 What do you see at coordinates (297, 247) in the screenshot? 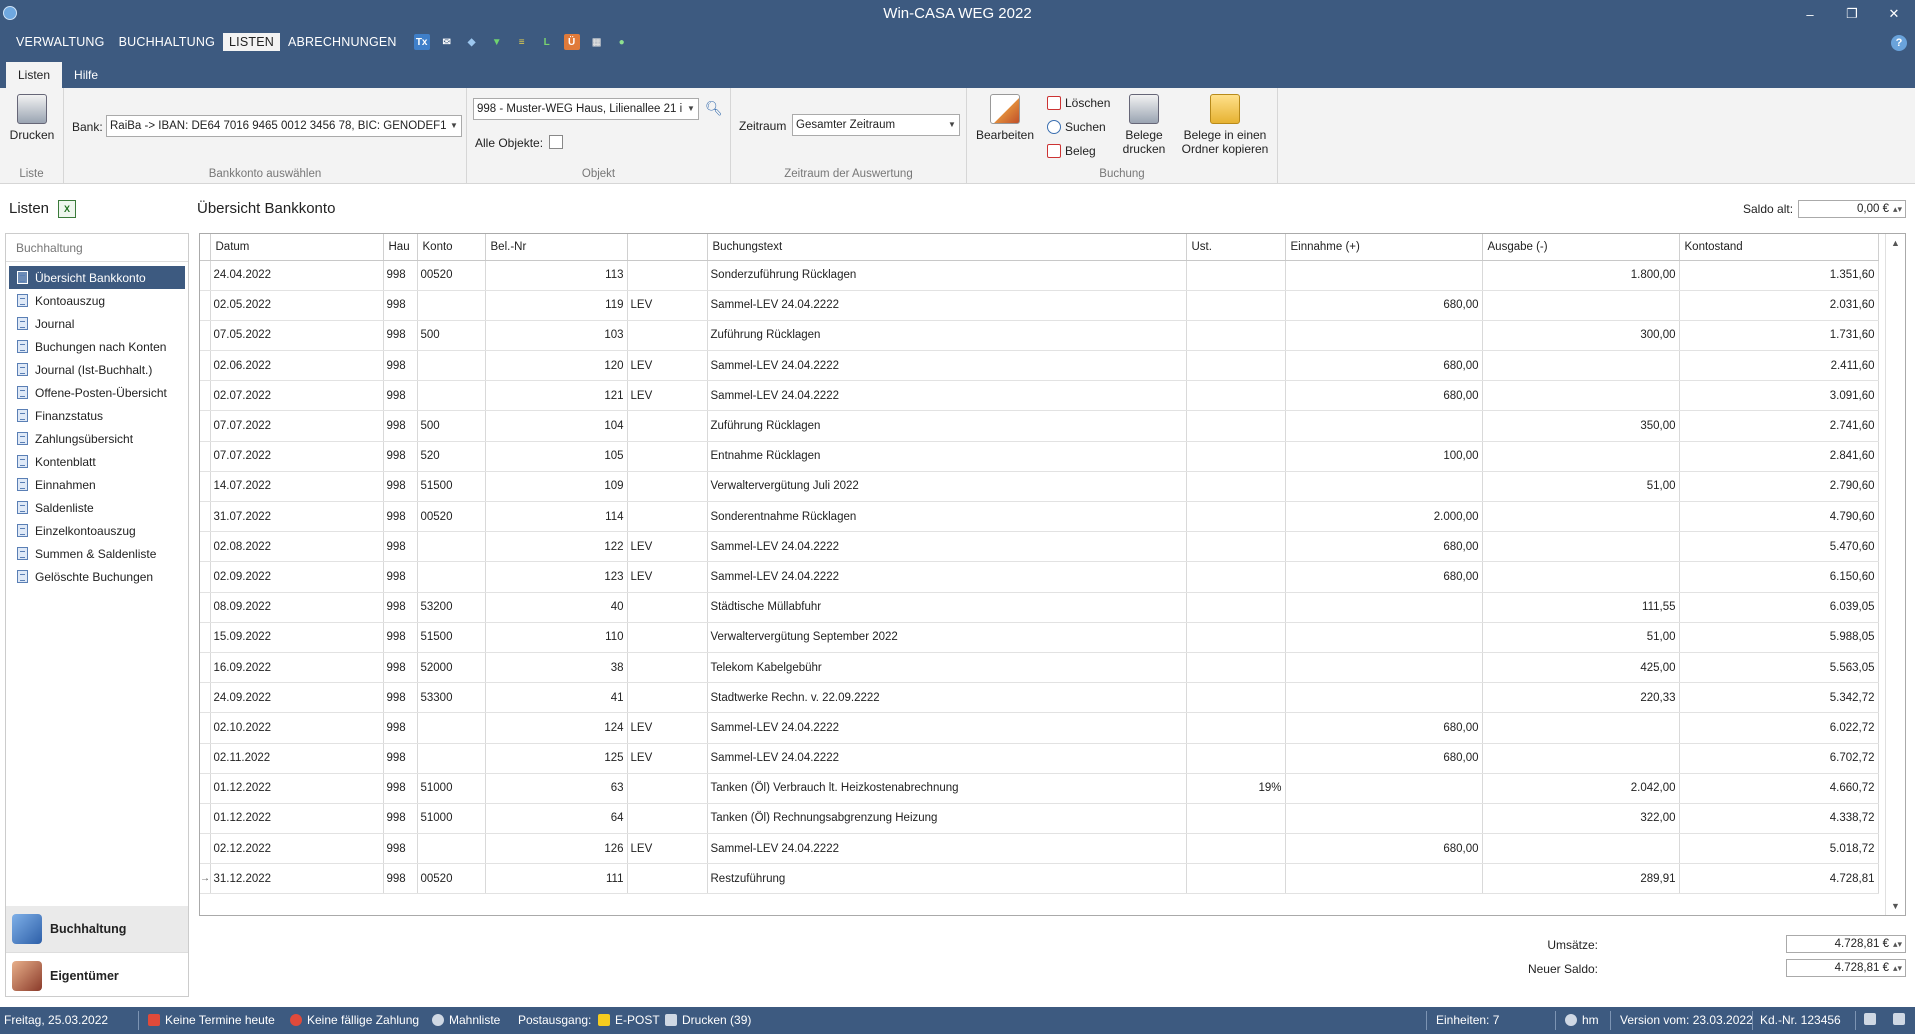
I see `col-datum: Datum` at bounding box center [297, 247].